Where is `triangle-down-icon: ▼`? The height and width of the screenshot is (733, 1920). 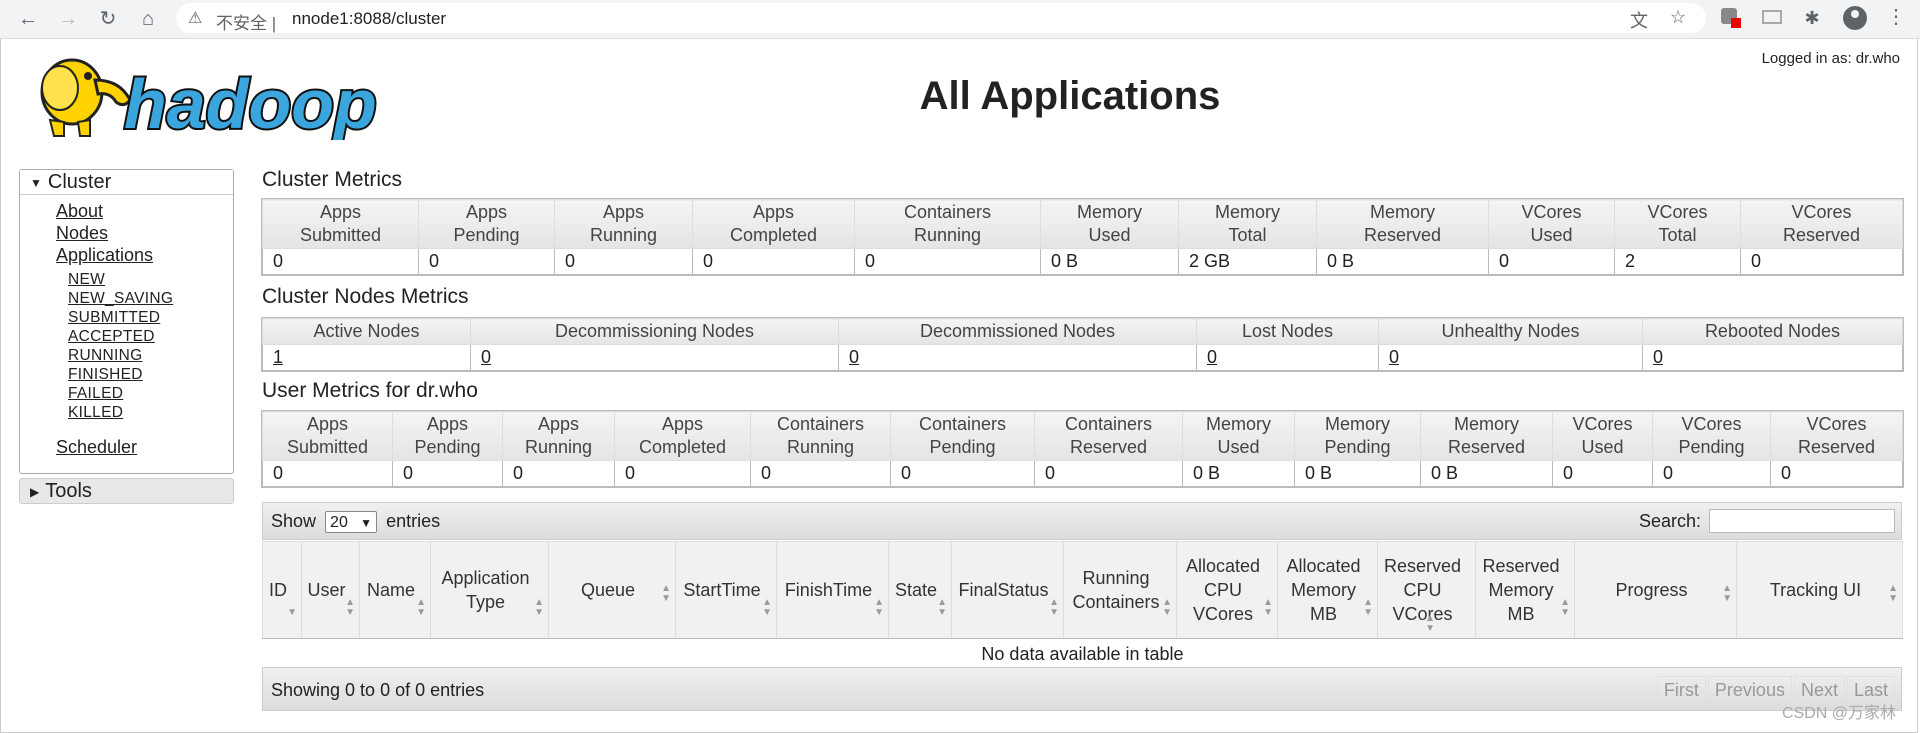 triangle-down-icon: ▼ is located at coordinates (36, 182).